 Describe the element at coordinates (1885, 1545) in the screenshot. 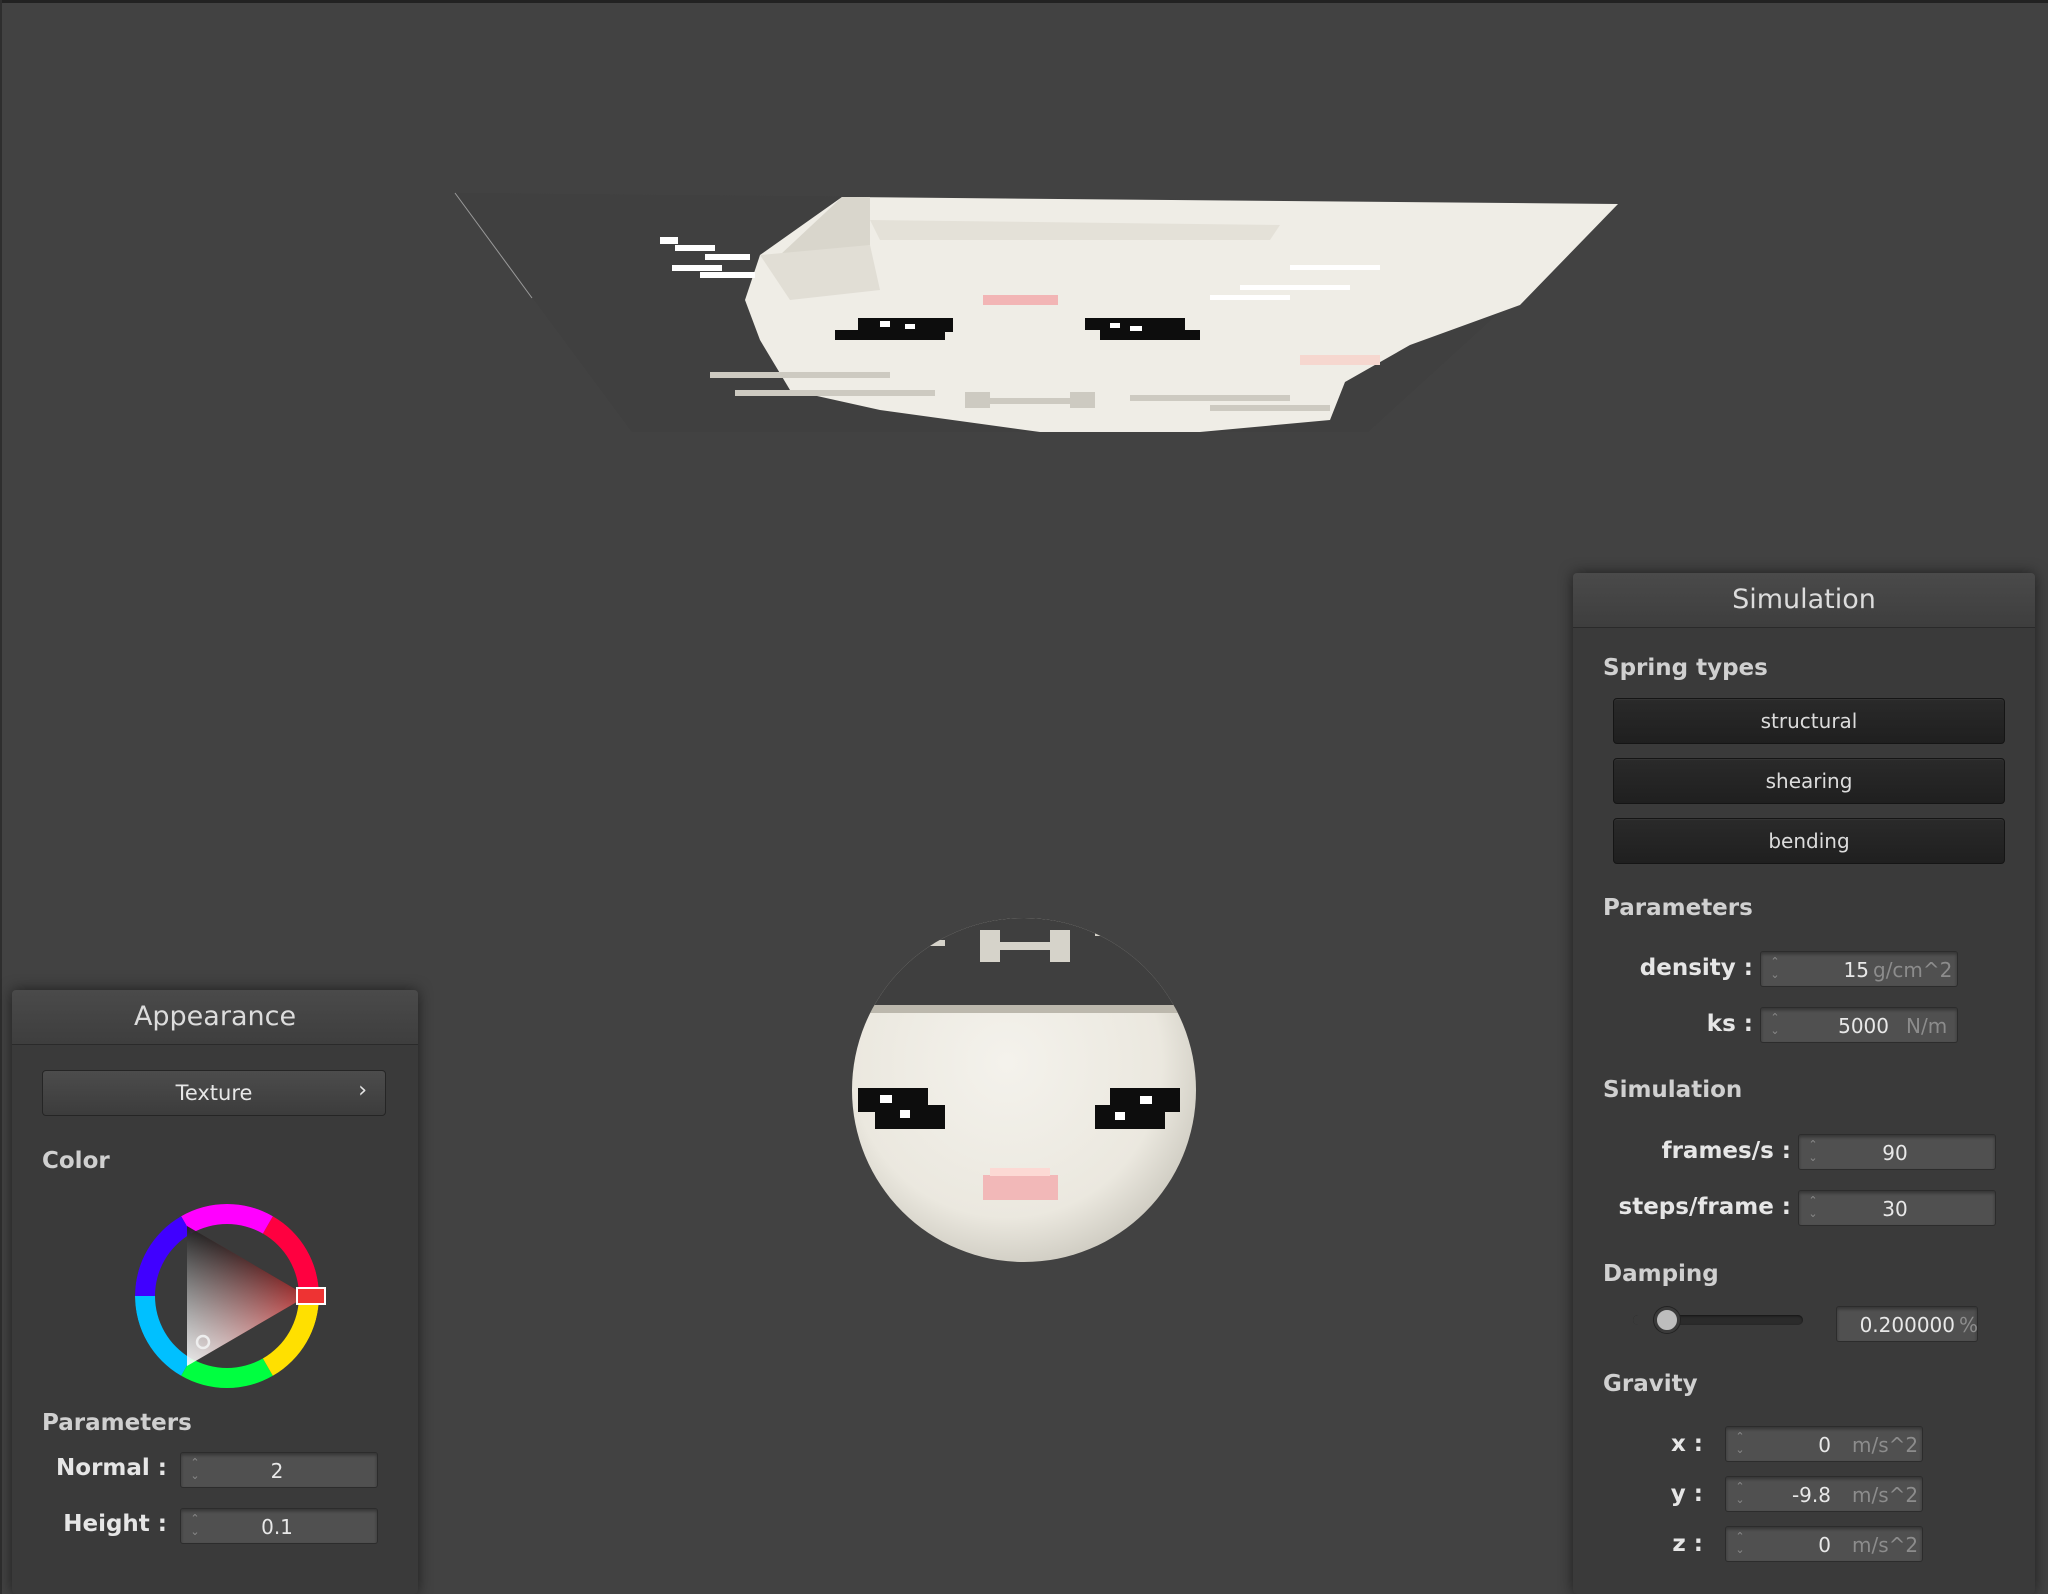

I see `gravity-z-unit: m/s^2` at that location.